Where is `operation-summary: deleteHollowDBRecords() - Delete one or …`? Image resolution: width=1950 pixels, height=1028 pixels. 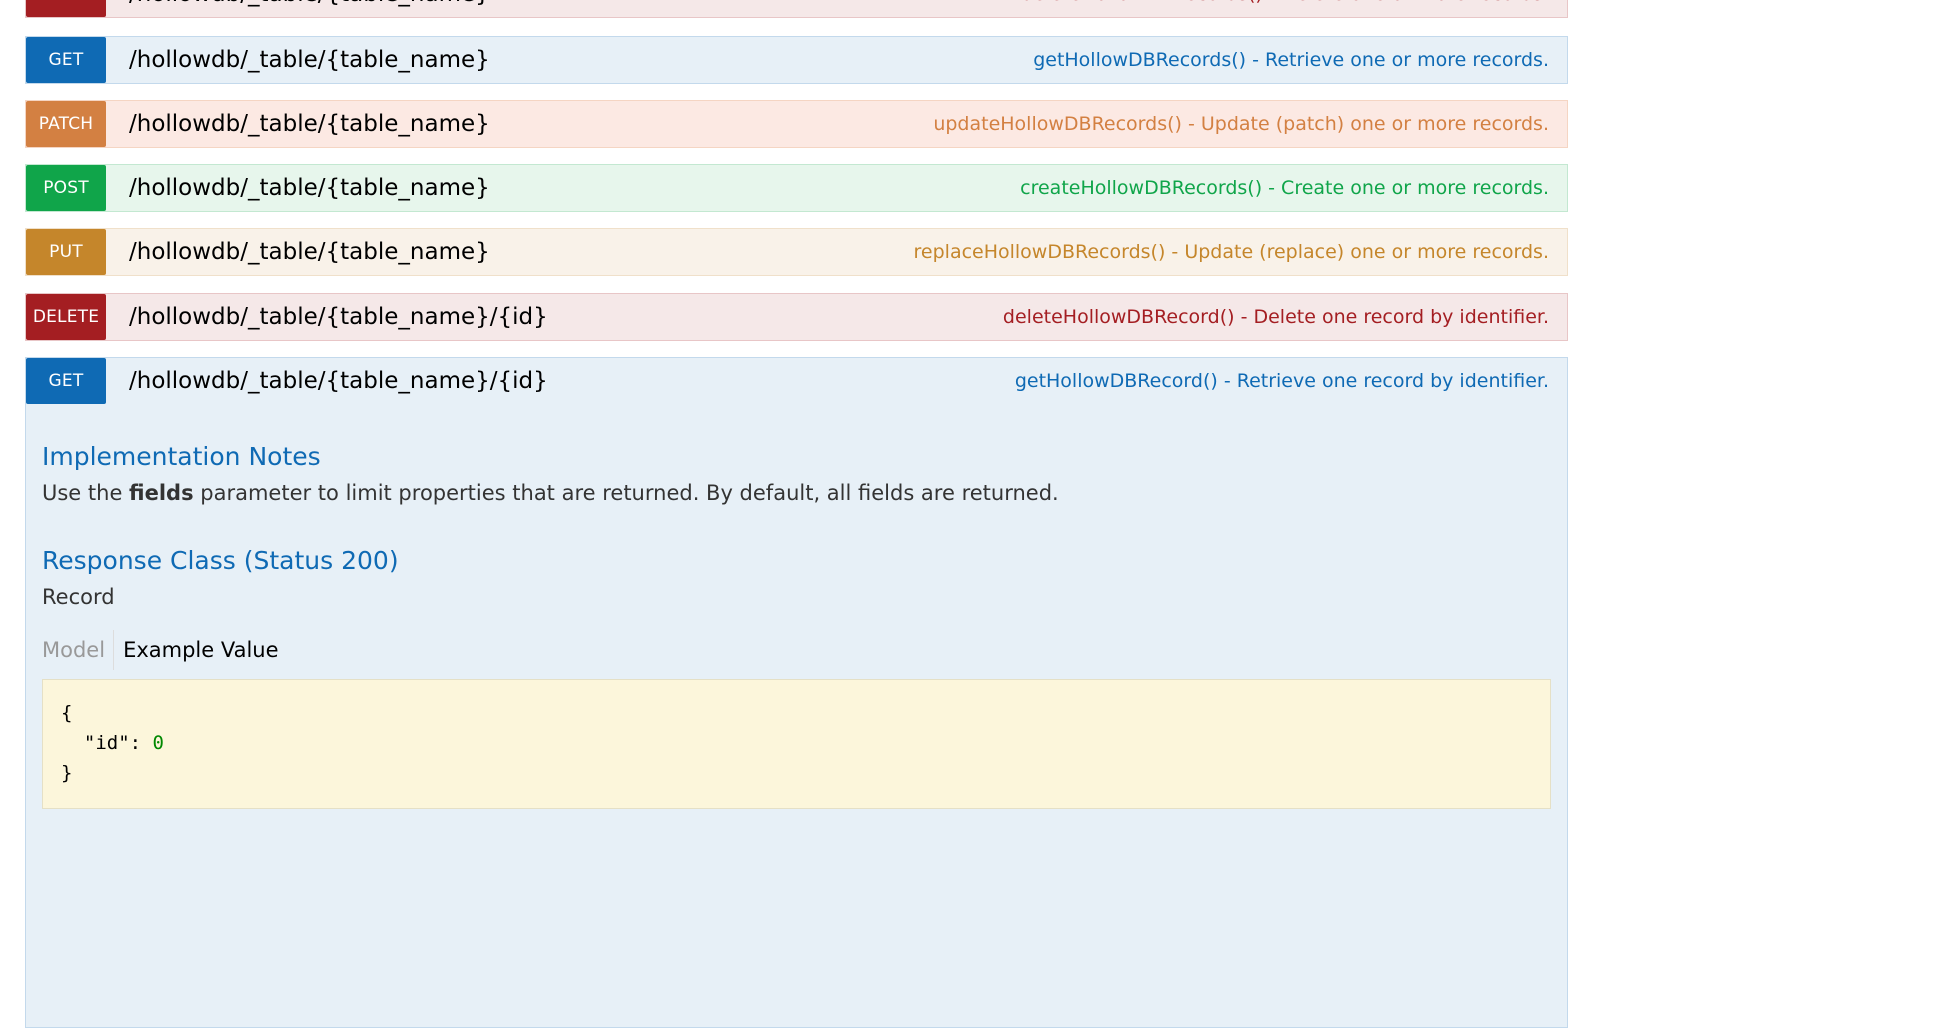 operation-summary: deleteHollowDBRecords() - Delete one or … is located at coordinates (1285, 8).